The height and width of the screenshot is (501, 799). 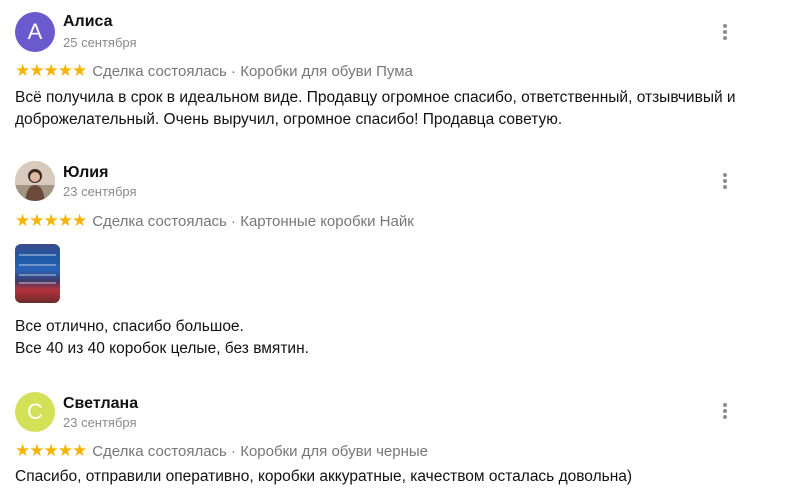 I want to click on reviewer-name: Светлана, so click(x=100, y=404).